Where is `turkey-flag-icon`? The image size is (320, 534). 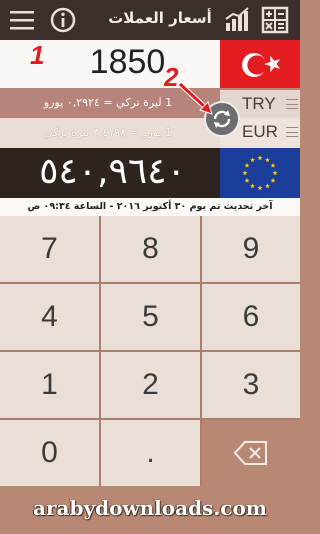 turkey-flag-icon is located at coordinates (260, 65).